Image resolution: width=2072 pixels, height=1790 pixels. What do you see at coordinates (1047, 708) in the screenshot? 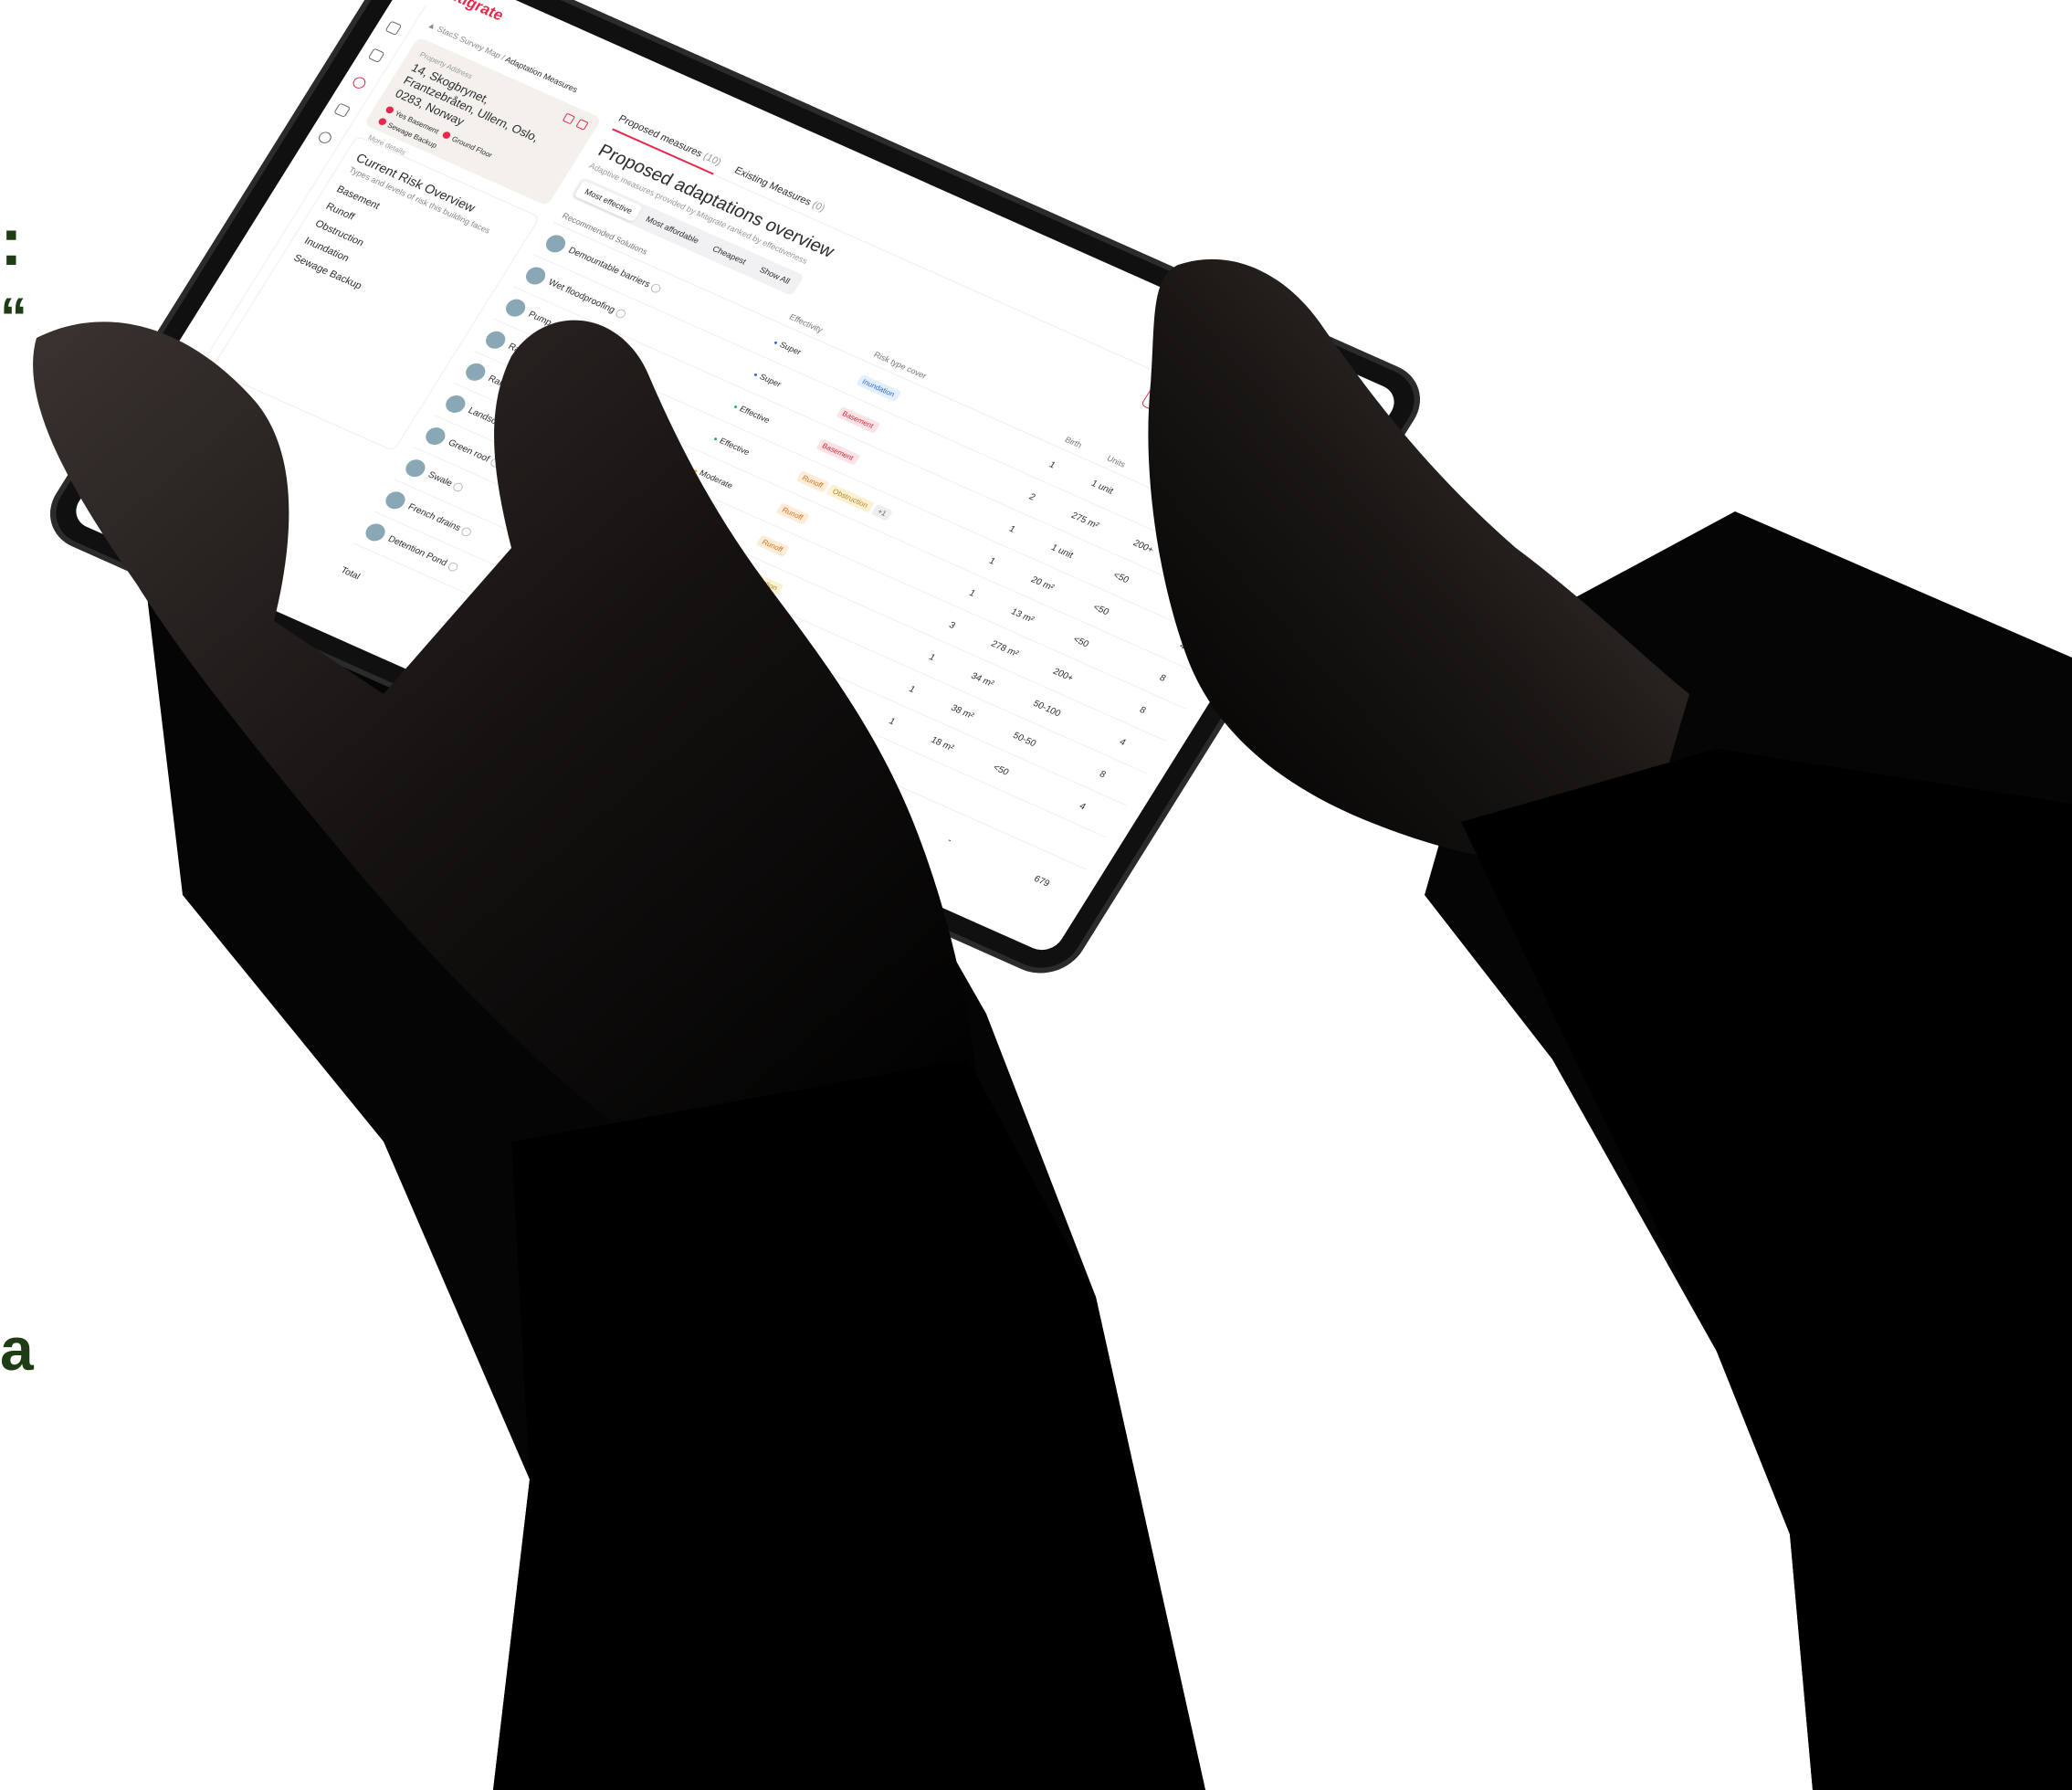
I see `cost-value: 50-100` at bounding box center [1047, 708].